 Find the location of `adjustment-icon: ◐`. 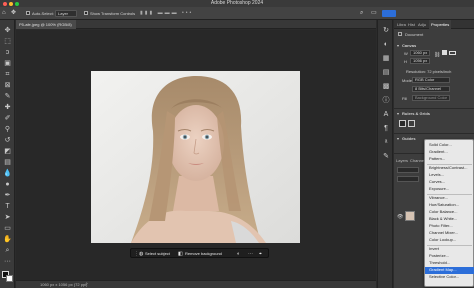

adjustment-icon: ◐ is located at coordinates (238, 254).